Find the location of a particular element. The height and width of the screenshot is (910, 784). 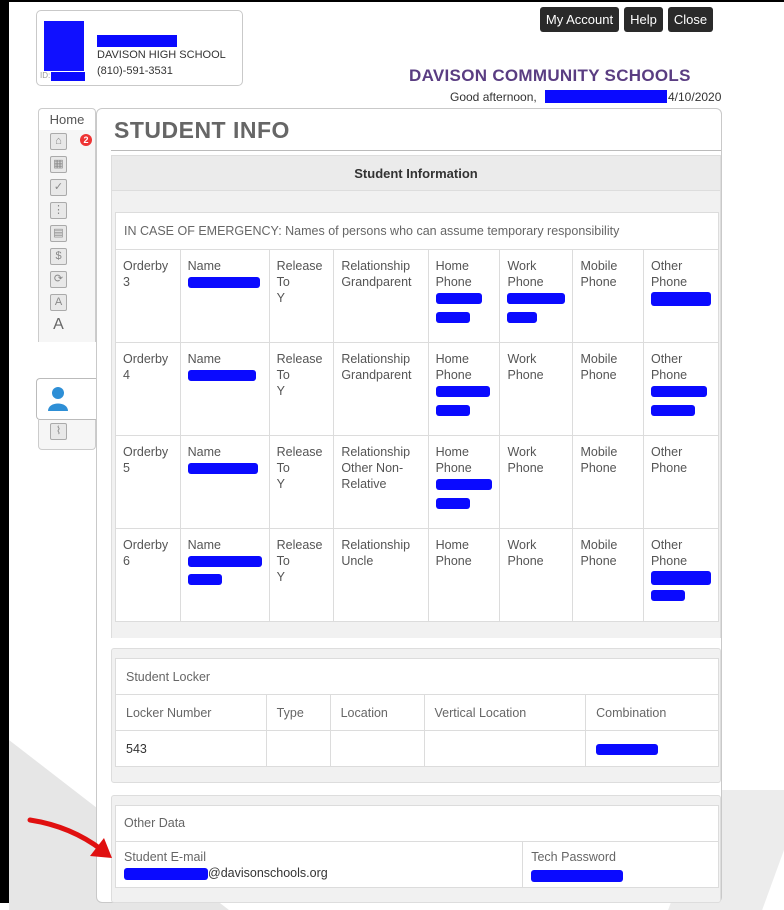

close-button: Close is located at coordinates (690, 19).